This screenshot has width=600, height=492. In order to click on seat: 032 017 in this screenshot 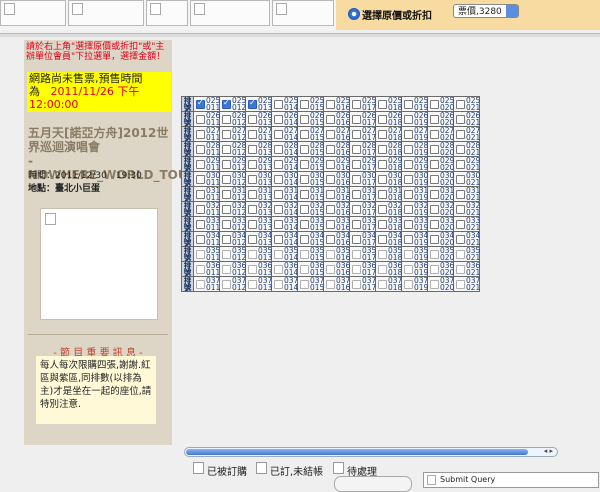, I will do `click(363, 209)`.